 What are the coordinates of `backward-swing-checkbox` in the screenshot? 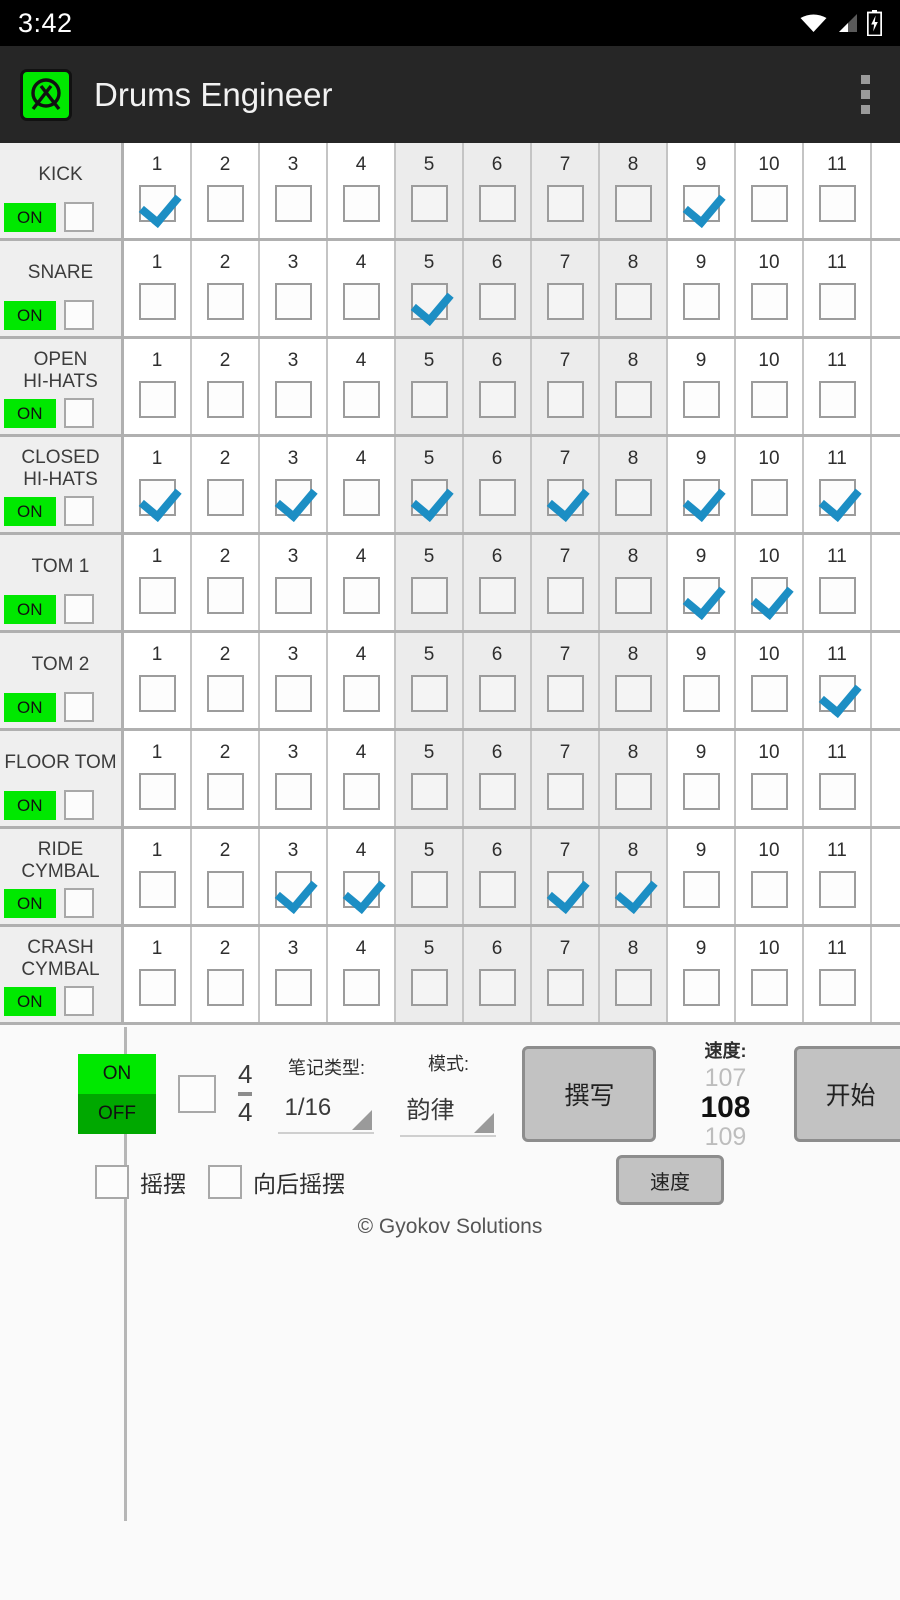 It's located at (225, 1181).